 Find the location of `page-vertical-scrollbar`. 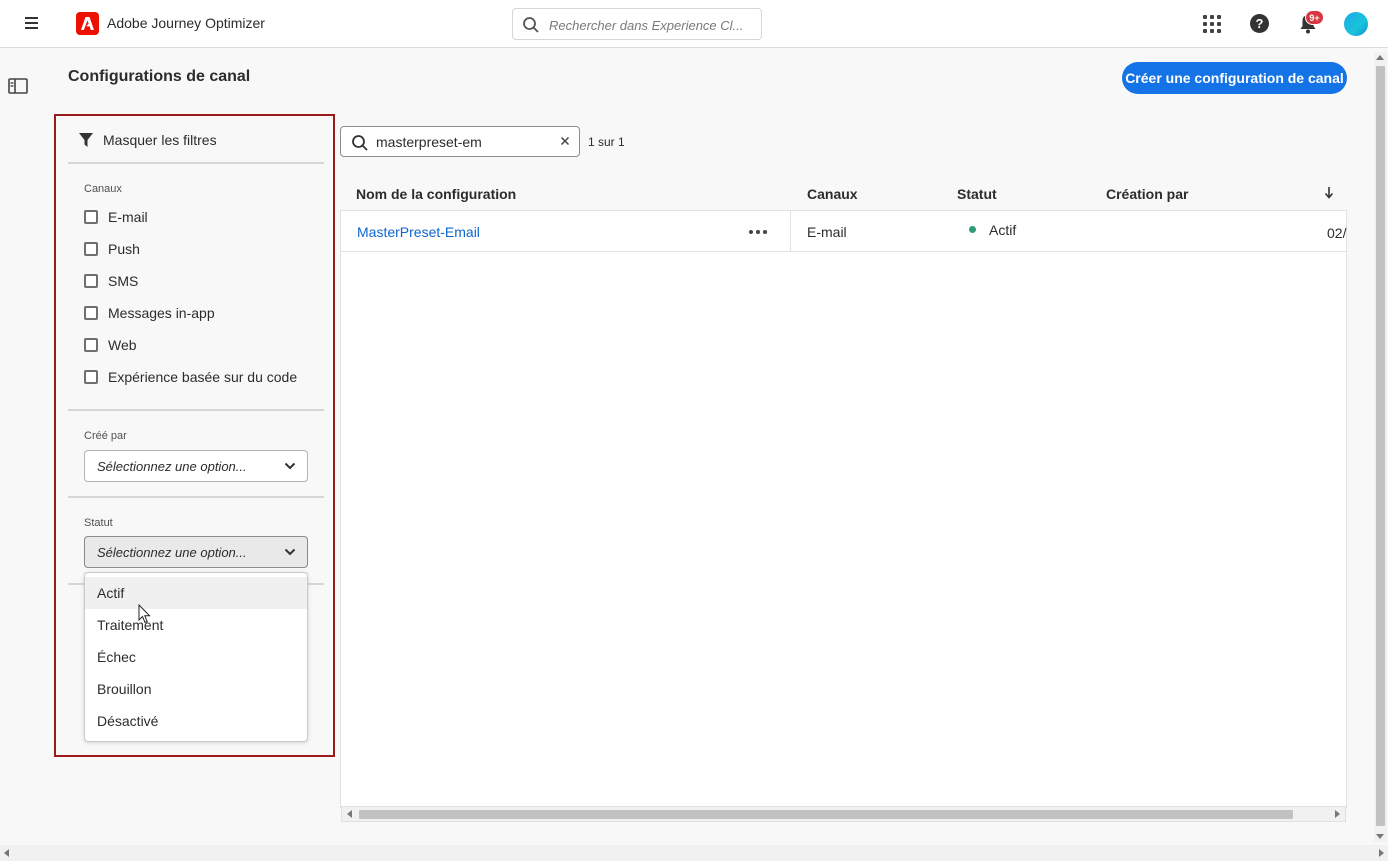

page-vertical-scrollbar is located at coordinates (1380, 447).